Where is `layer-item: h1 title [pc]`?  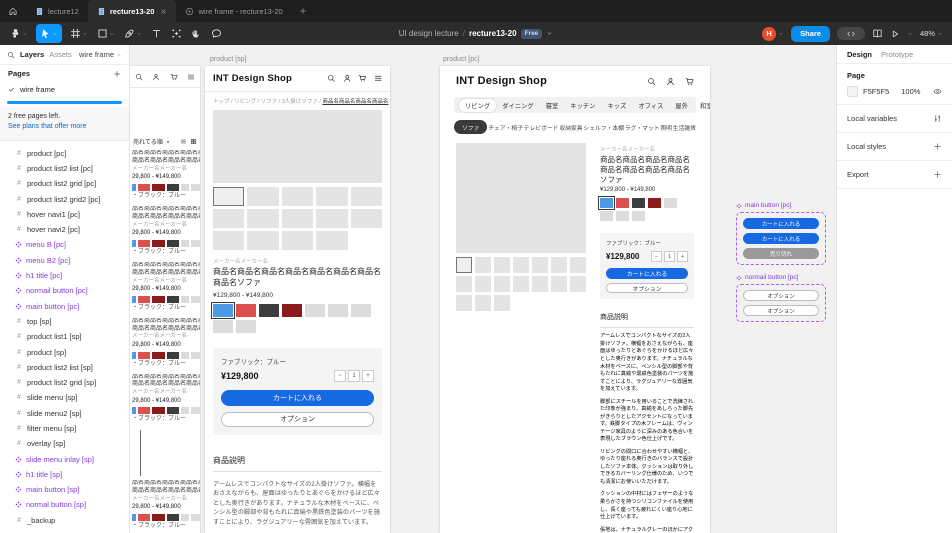 layer-item: h1 title [pc] is located at coordinates (64, 275).